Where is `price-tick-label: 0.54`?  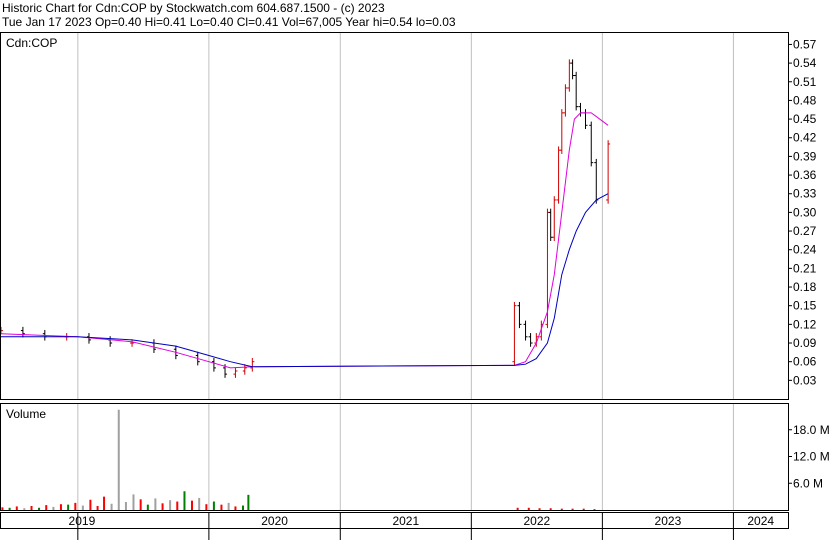 price-tick-label: 0.54 is located at coordinates (805, 63).